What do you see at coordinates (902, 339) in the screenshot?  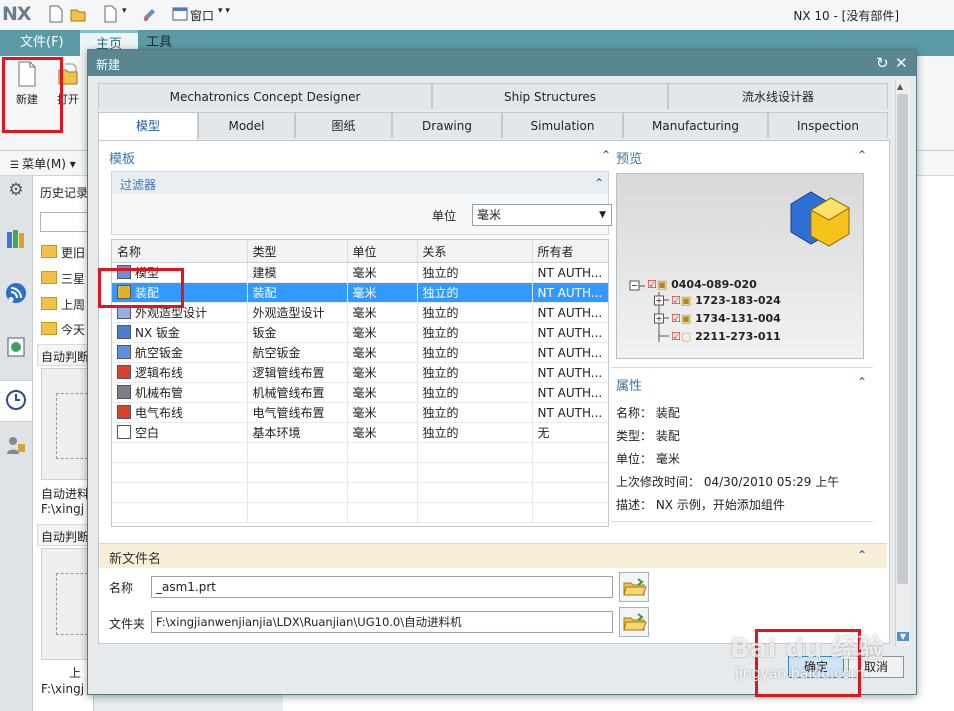 I see `scrollbar-thumb` at bounding box center [902, 339].